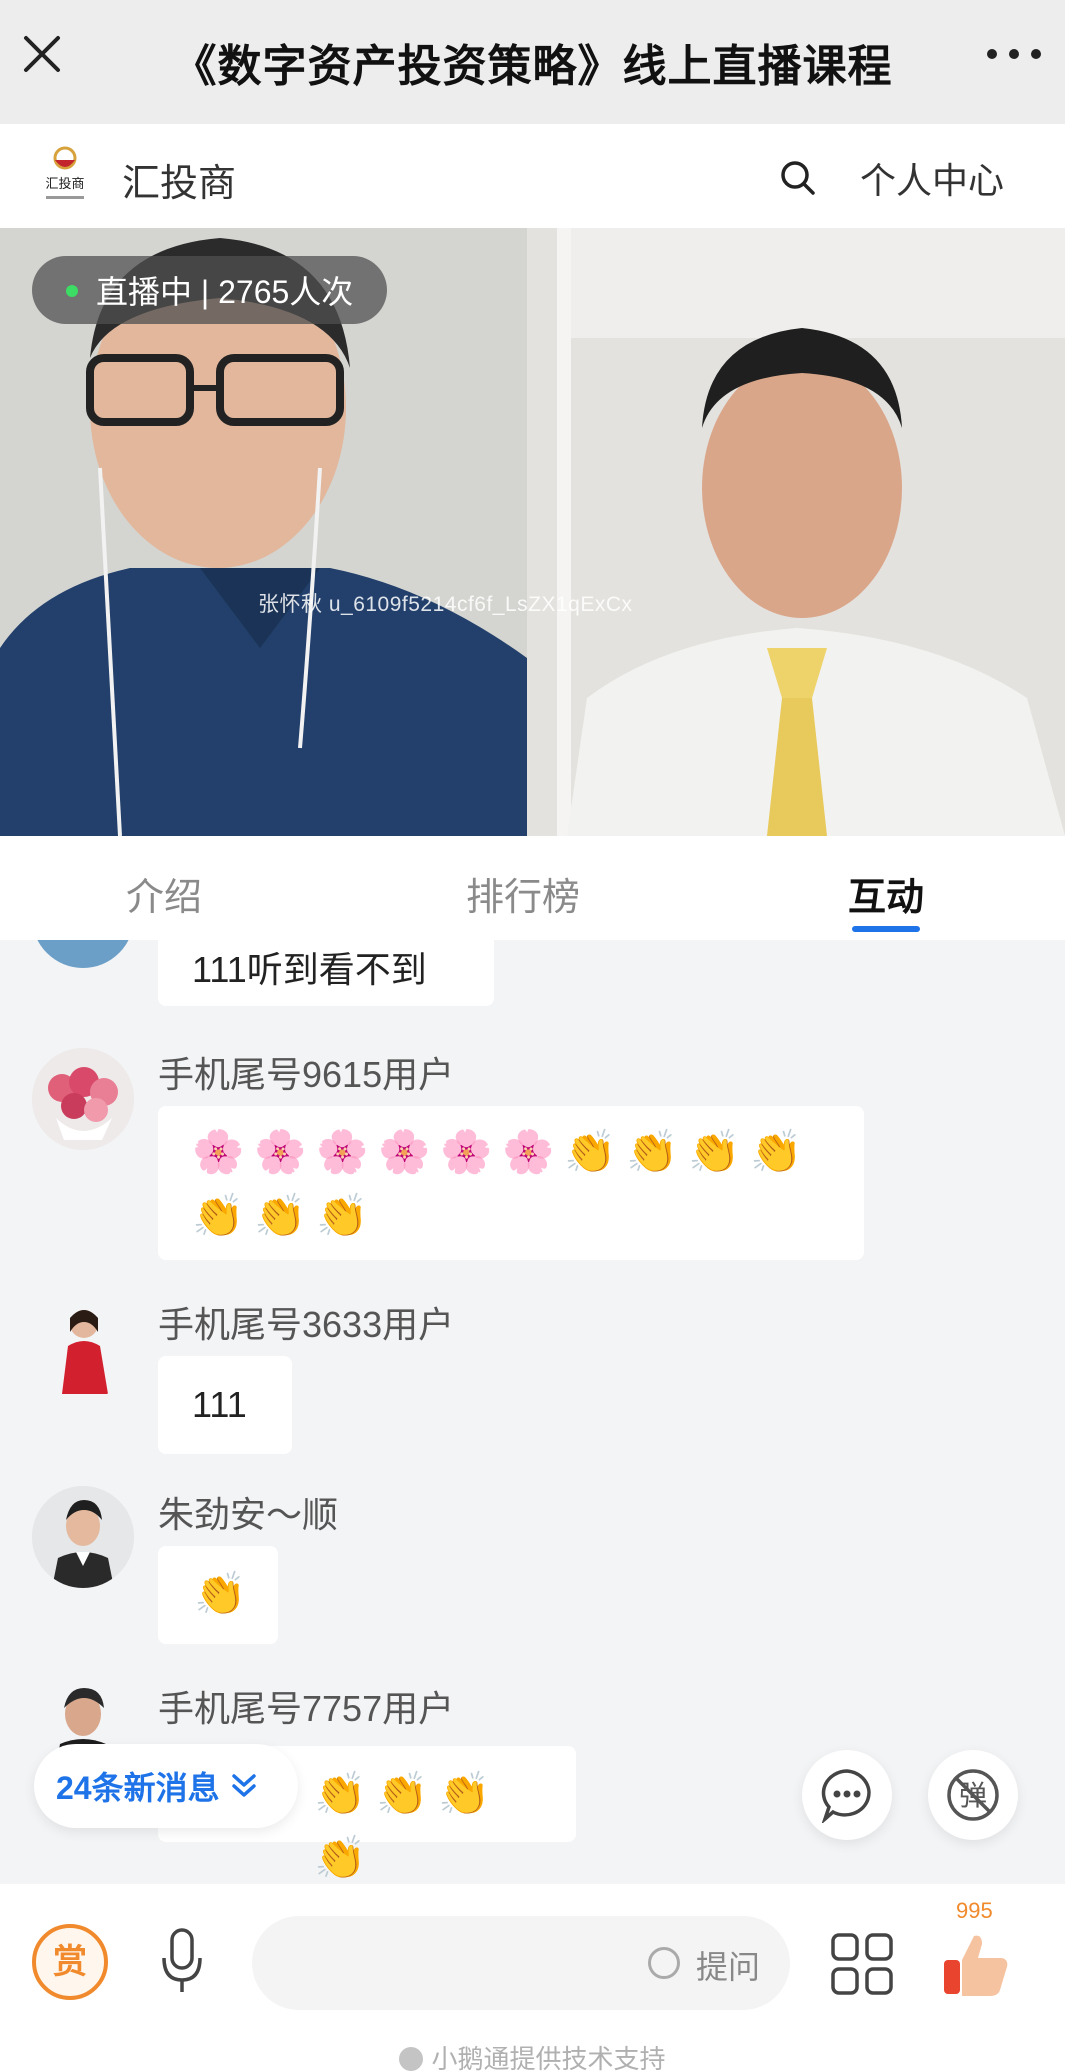 The height and width of the screenshot is (2071, 1065). Describe the element at coordinates (182, 1962) in the screenshot. I see `microphone-icon` at that location.